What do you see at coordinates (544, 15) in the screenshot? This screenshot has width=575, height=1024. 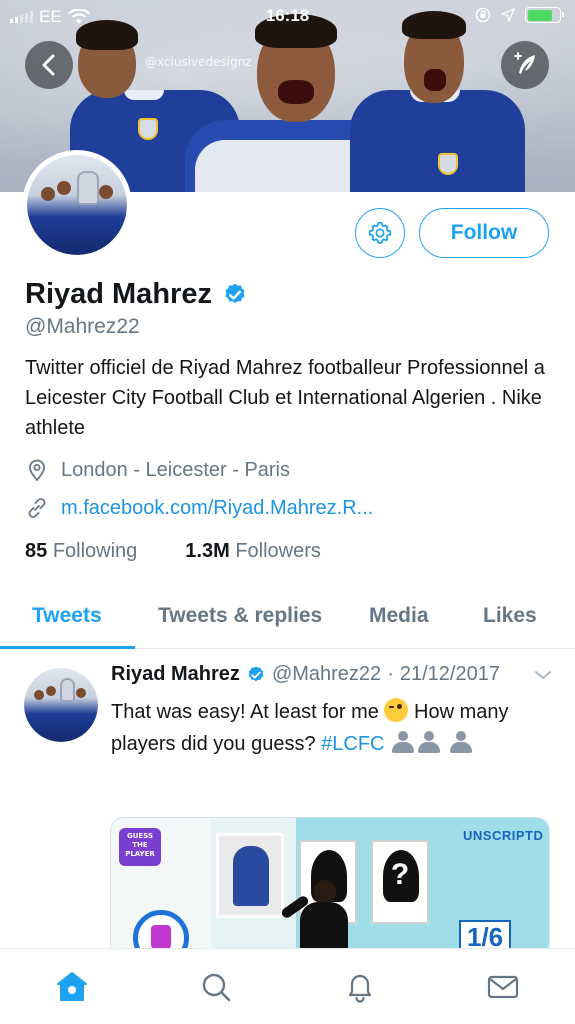 I see `battery-icon` at bounding box center [544, 15].